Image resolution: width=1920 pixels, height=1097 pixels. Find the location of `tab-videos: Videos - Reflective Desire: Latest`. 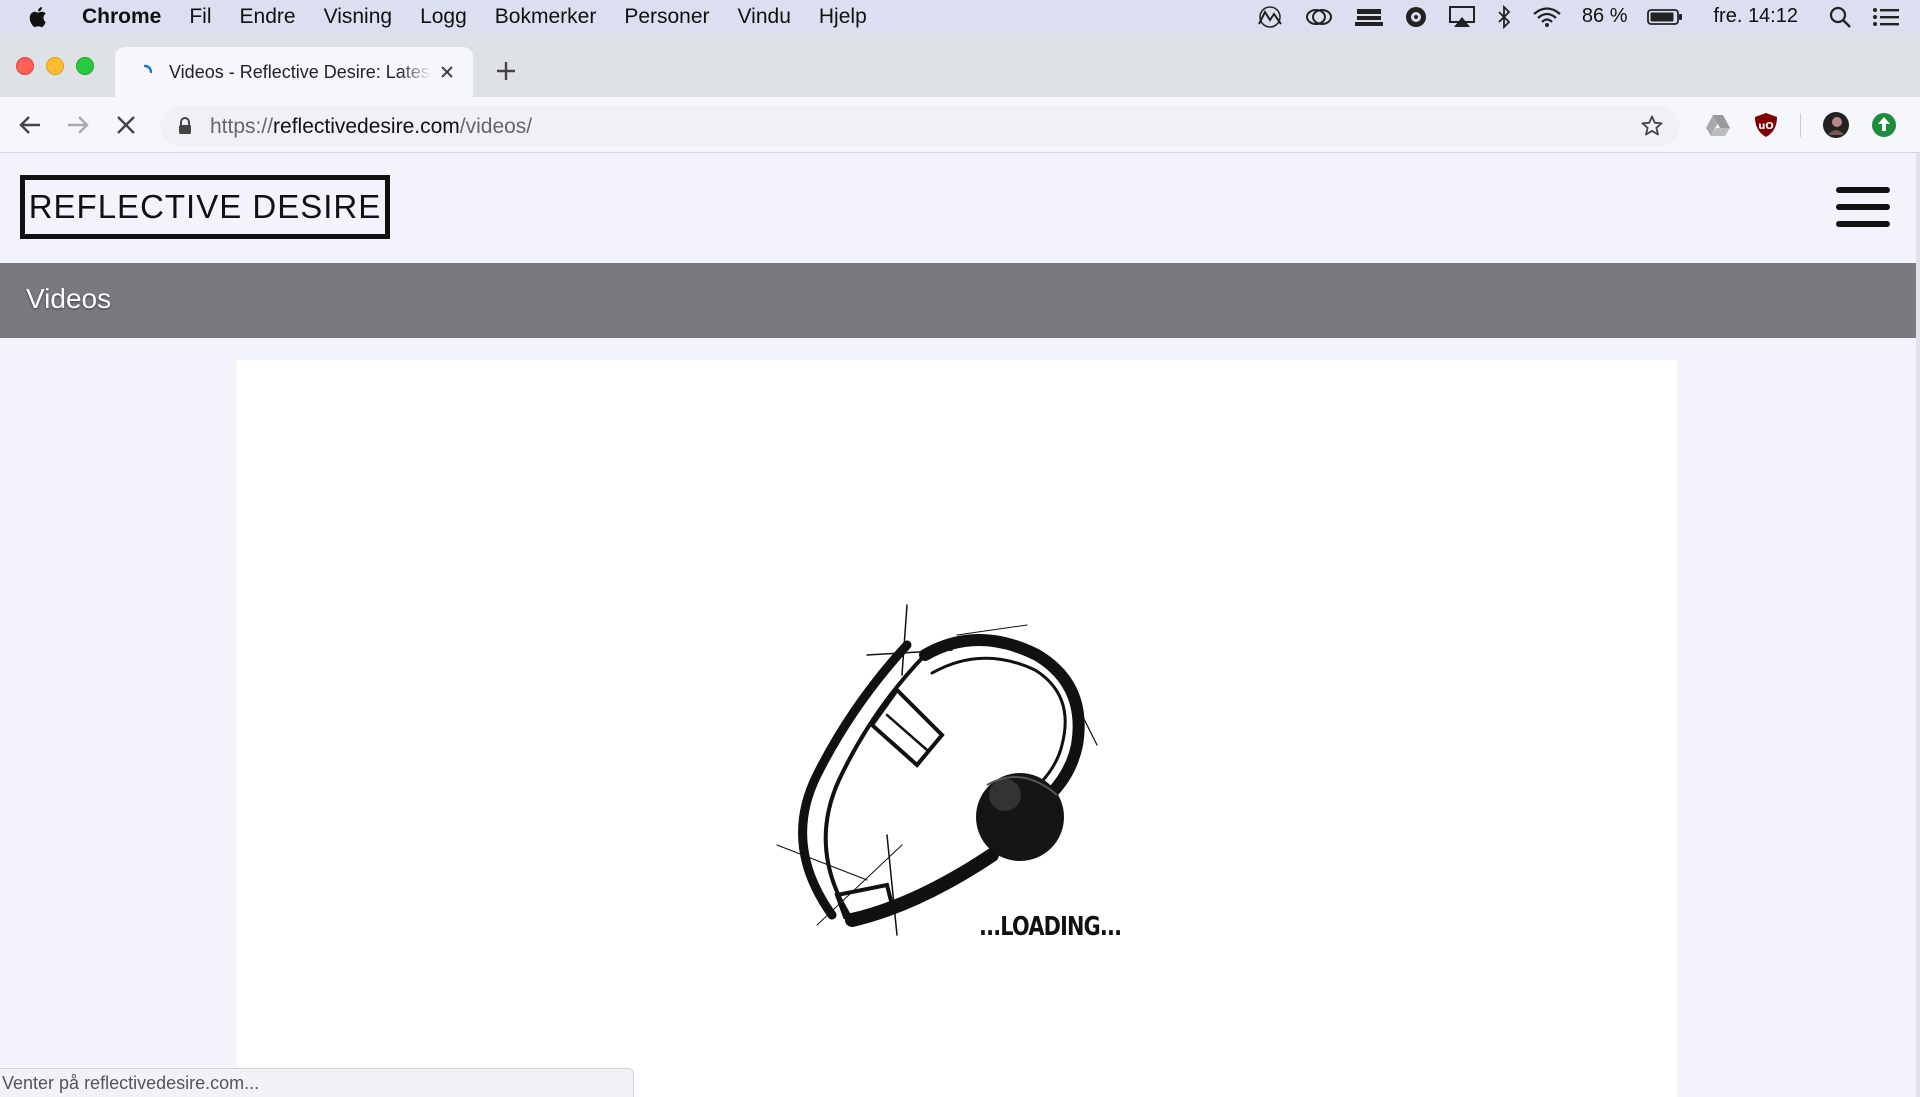

tab-videos: Videos - Reflective Desire: Latest is located at coordinates (294, 72).